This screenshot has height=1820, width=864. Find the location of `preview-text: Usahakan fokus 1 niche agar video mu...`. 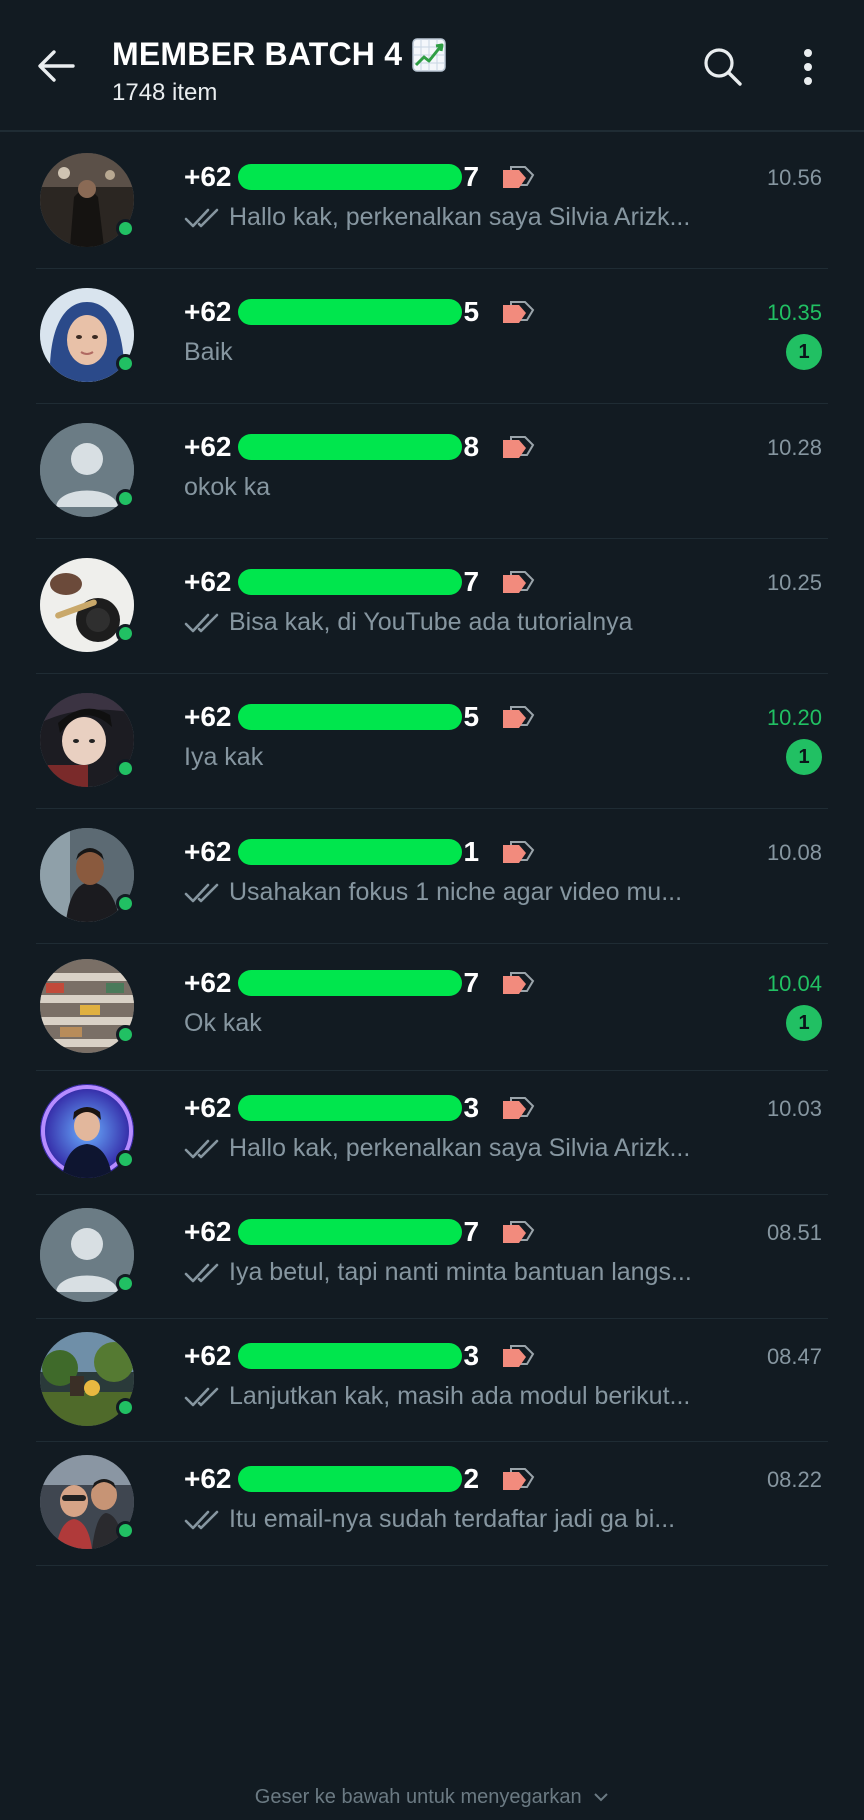

preview-text: Usahakan fokus 1 niche agar video mu... is located at coordinates (456, 892).